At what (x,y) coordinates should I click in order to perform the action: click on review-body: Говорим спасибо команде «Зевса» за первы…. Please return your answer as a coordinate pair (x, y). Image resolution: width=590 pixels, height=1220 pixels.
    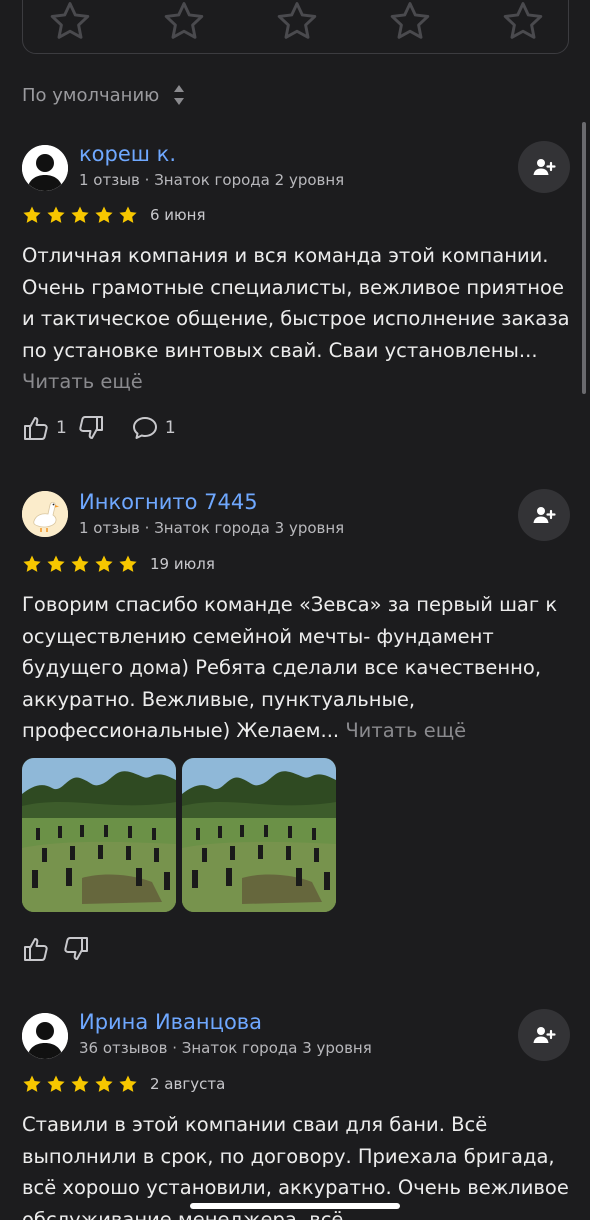
    Looking at the image, I should click on (290, 667).